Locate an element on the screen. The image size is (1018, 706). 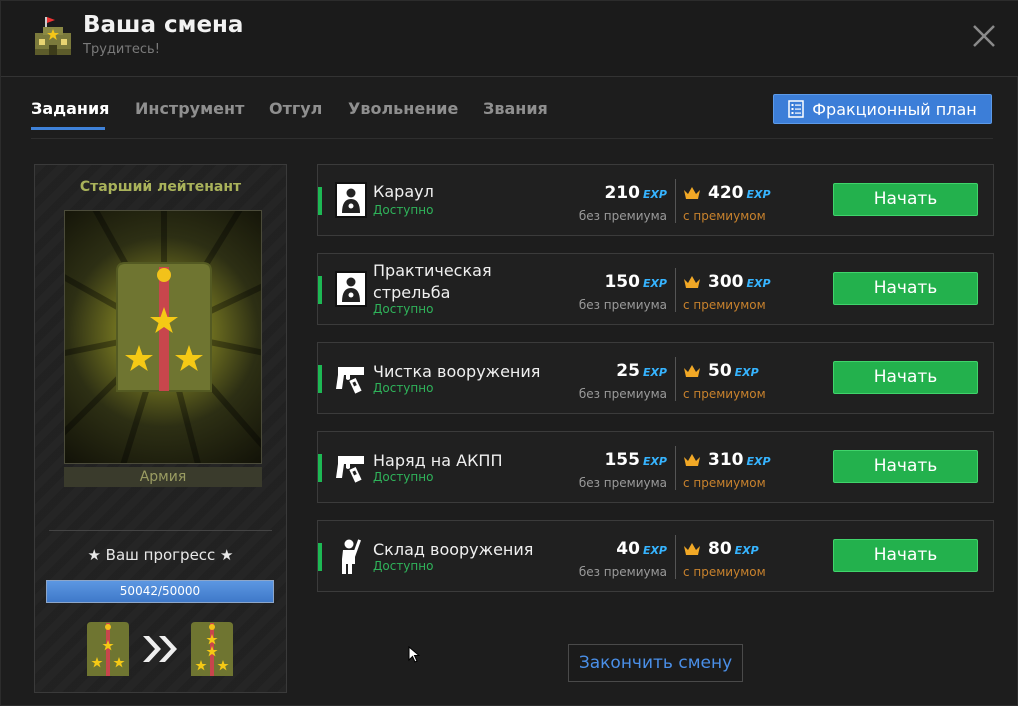
exp-premium: 50 EXP is located at coordinates (733, 371).